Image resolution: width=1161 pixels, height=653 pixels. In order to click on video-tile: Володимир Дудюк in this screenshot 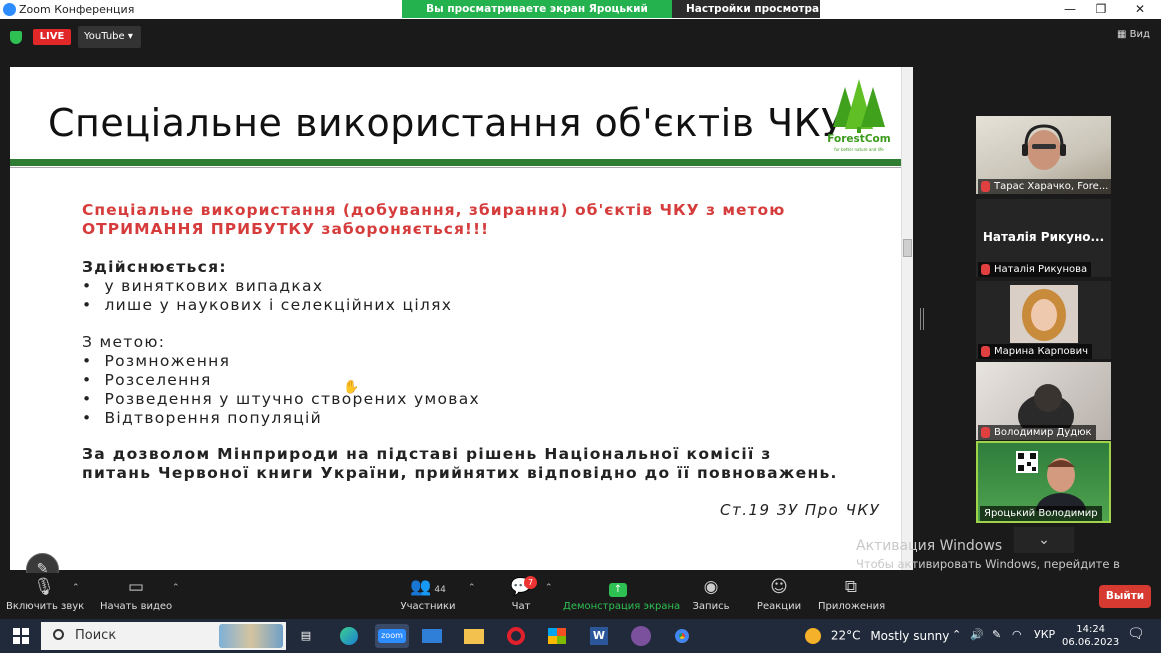, I will do `click(1043, 401)`.